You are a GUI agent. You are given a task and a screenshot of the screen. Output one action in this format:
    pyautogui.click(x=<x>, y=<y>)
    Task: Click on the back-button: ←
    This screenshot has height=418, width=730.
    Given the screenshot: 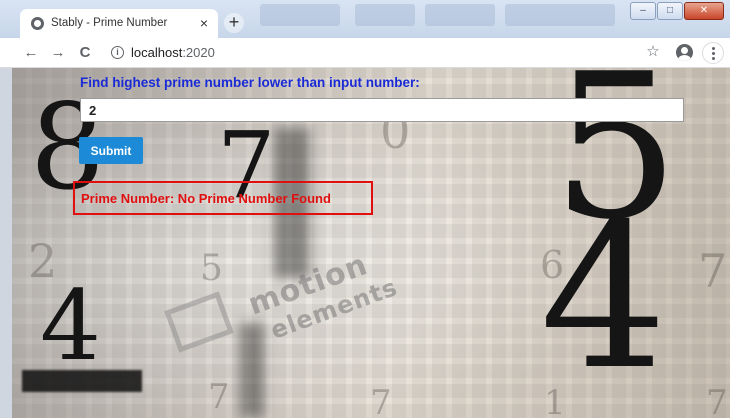 What is the action you would take?
    pyautogui.click(x=31, y=53)
    